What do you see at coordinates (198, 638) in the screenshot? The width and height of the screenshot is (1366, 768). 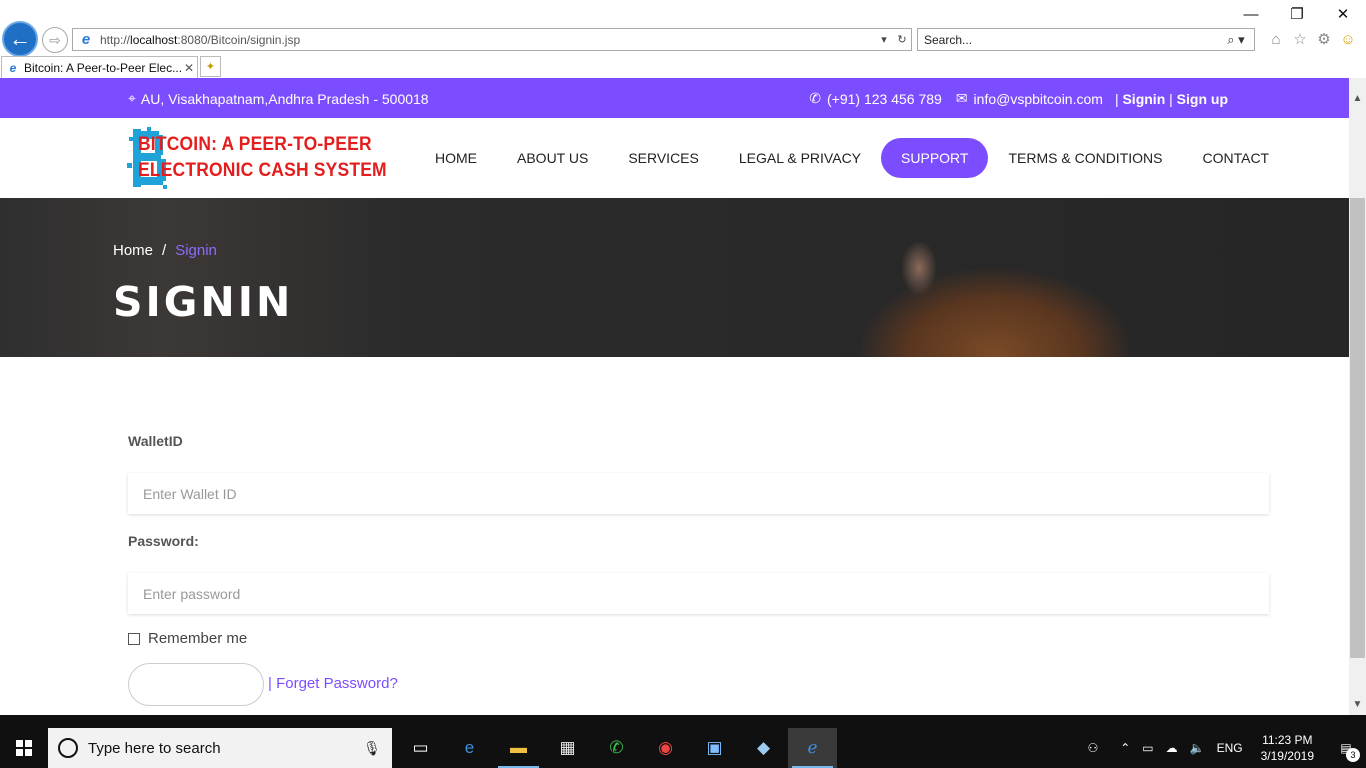 I see `remember-label: Remember me` at bounding box center [198, 638].